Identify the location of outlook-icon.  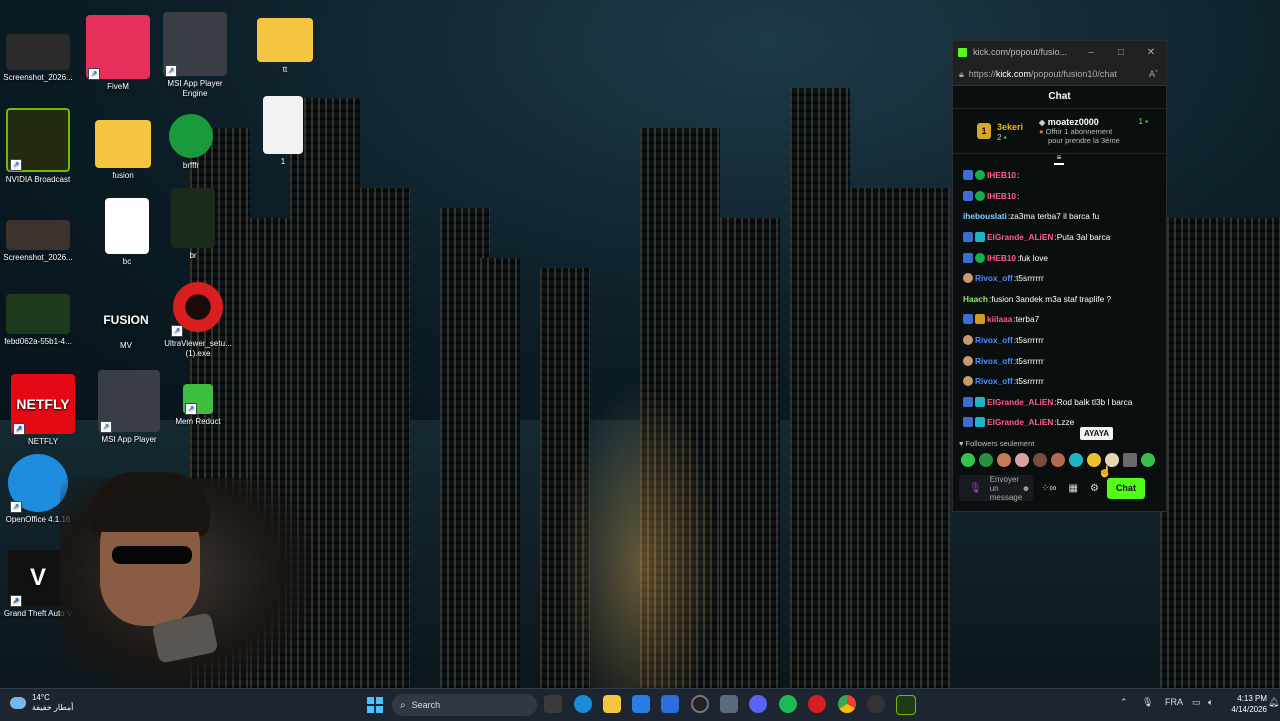
(641, 704).